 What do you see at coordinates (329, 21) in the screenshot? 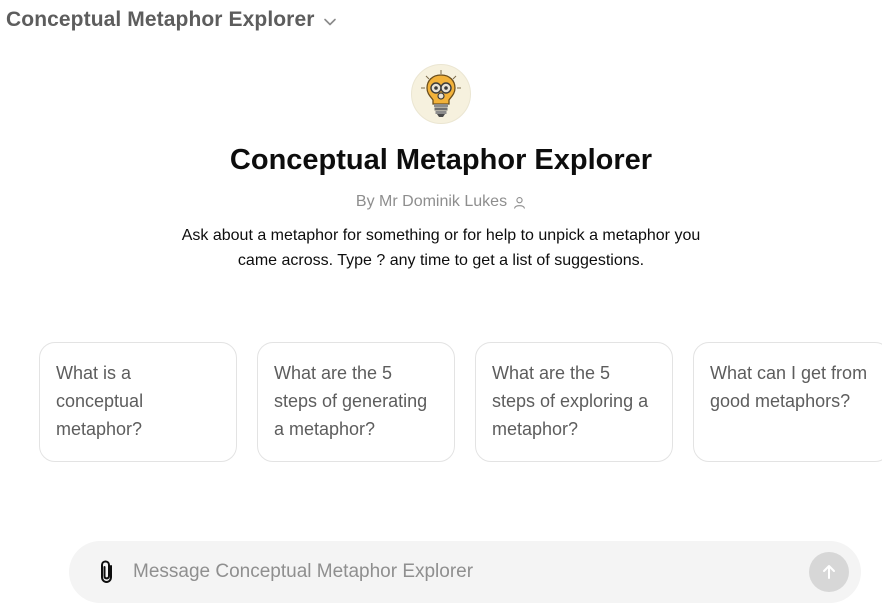
I see `chevron-down-icon` at bounding box center [329, 21].